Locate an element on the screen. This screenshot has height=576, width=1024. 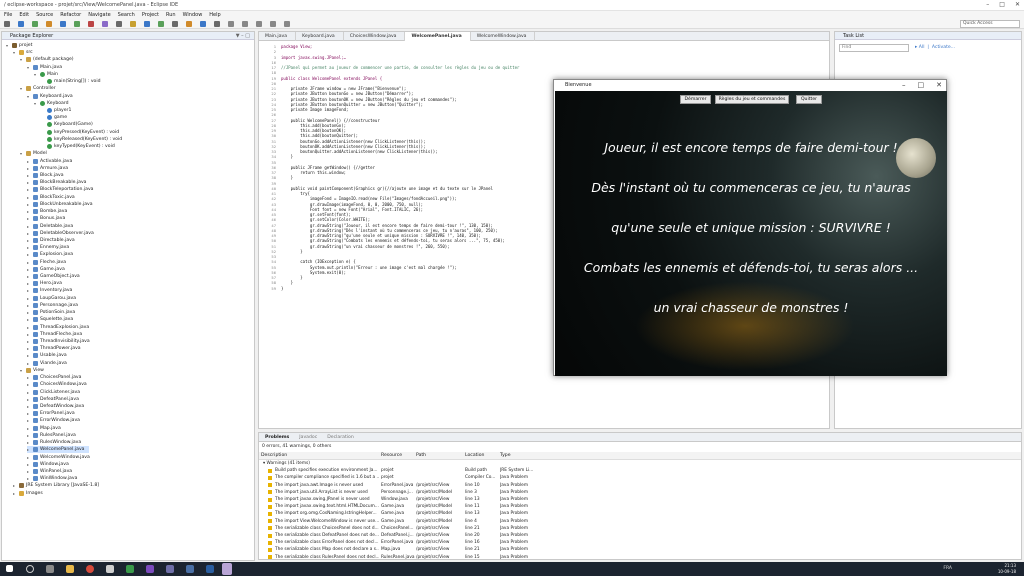
rules-button: Règles du jeu et commandes is located at coordinates (752, 99).